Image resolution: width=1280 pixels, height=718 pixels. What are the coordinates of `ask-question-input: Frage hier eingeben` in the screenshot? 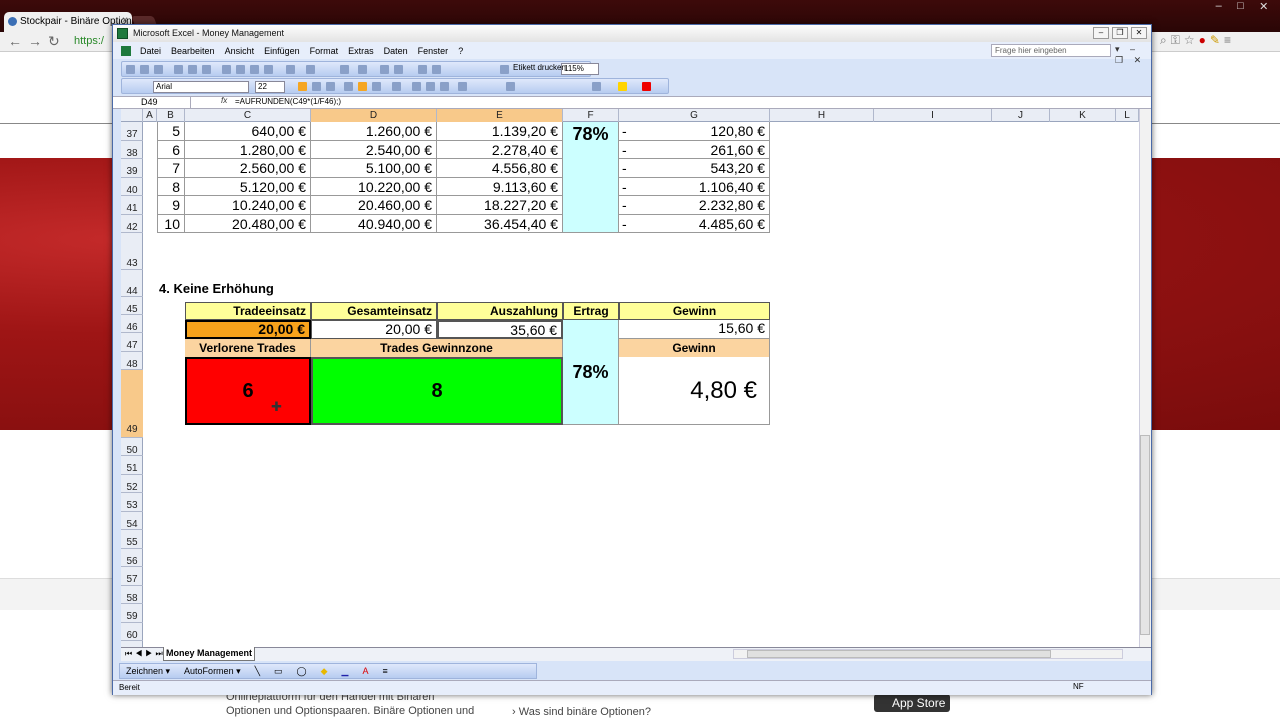 It's located at (1051, 50).